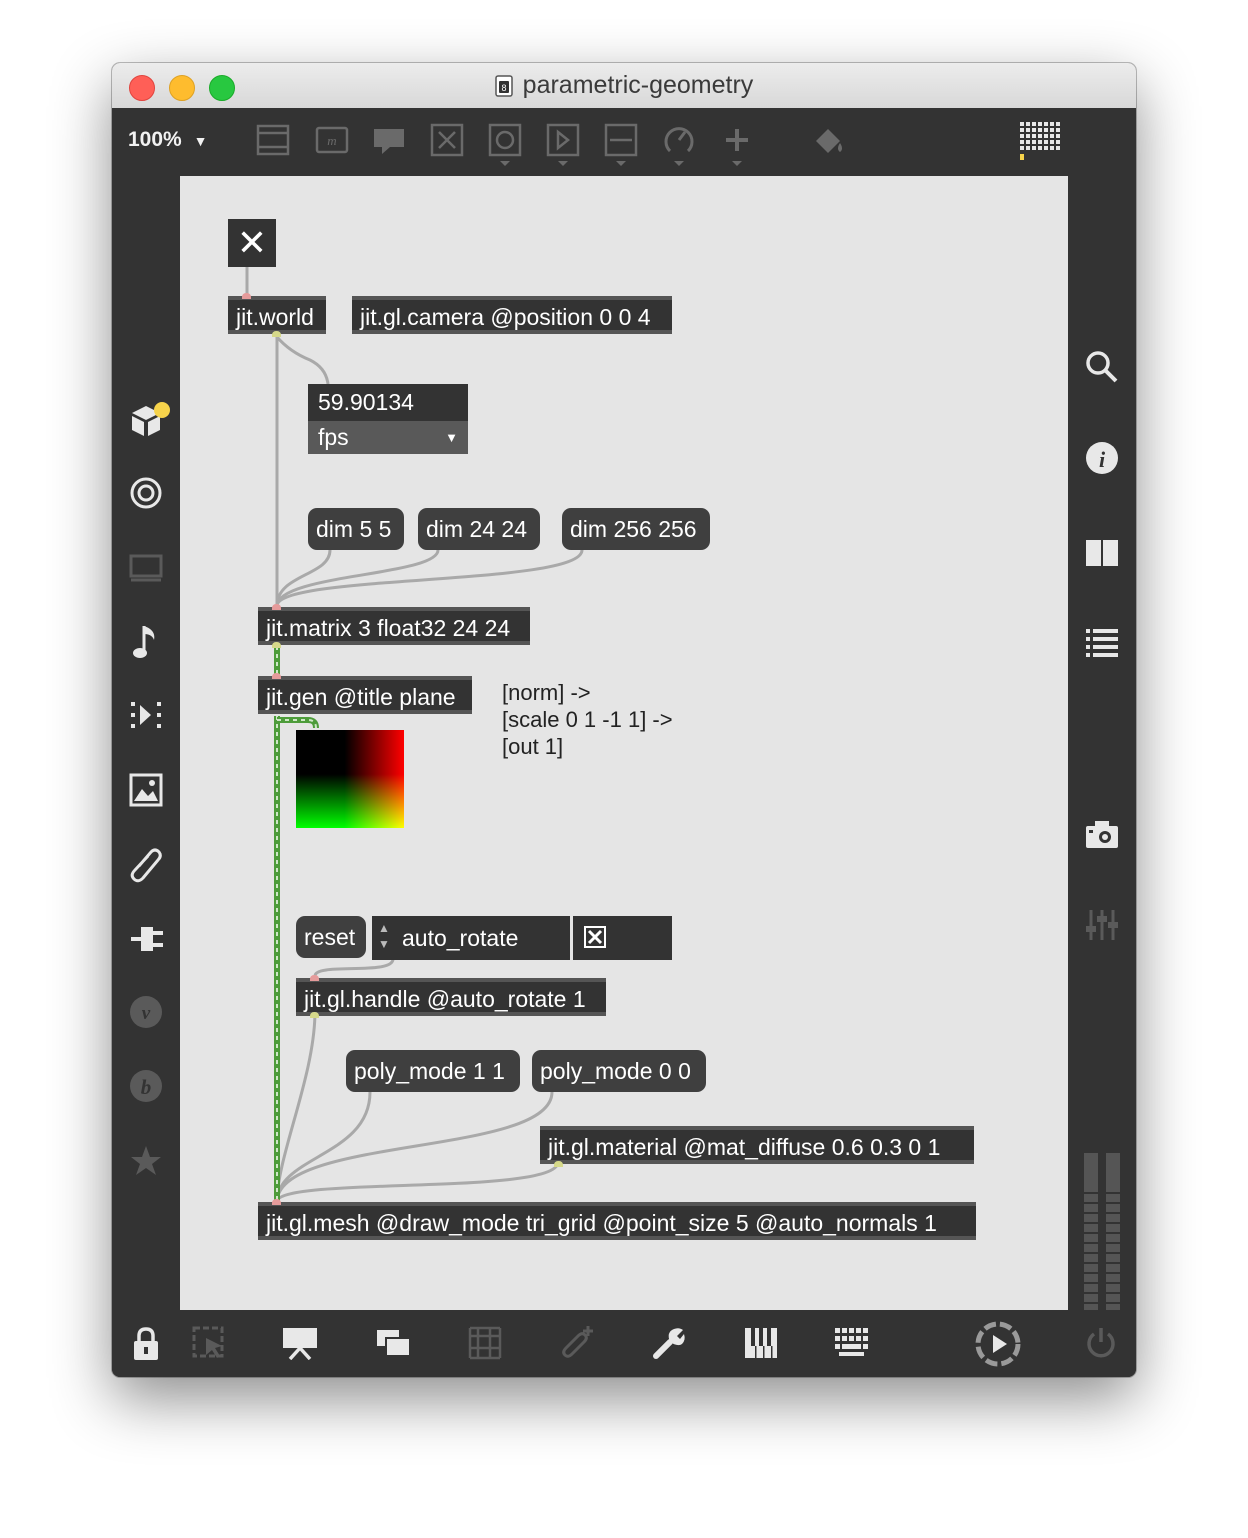 This screenshot has width=1248, height=1538. Describe the element at coordinates (621, 145) in the screenshot. I see `slider-object-icon` at that location.